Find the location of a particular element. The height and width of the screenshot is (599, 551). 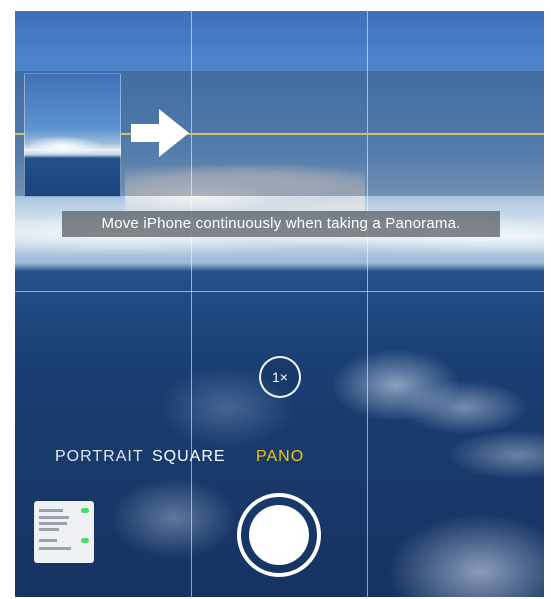

arrow-right-icon is located at coordinates (161, 135).